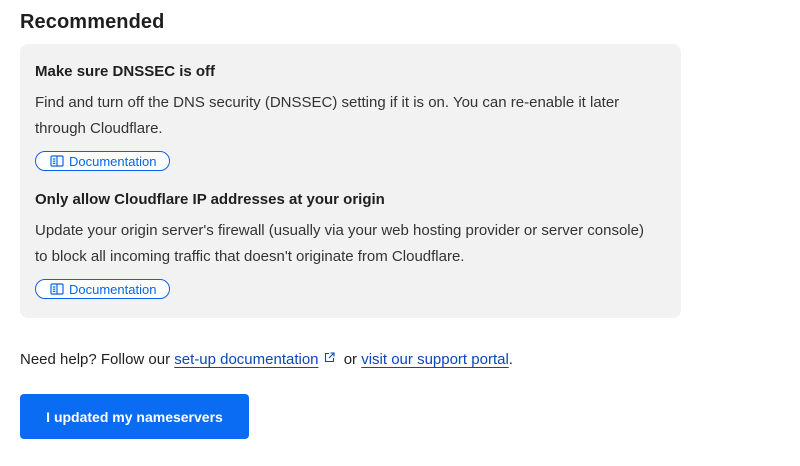  Describe the element at coordinates (246, 359) in the screenshot. I see `setup-documentation-link: set-up documentation` at that location.